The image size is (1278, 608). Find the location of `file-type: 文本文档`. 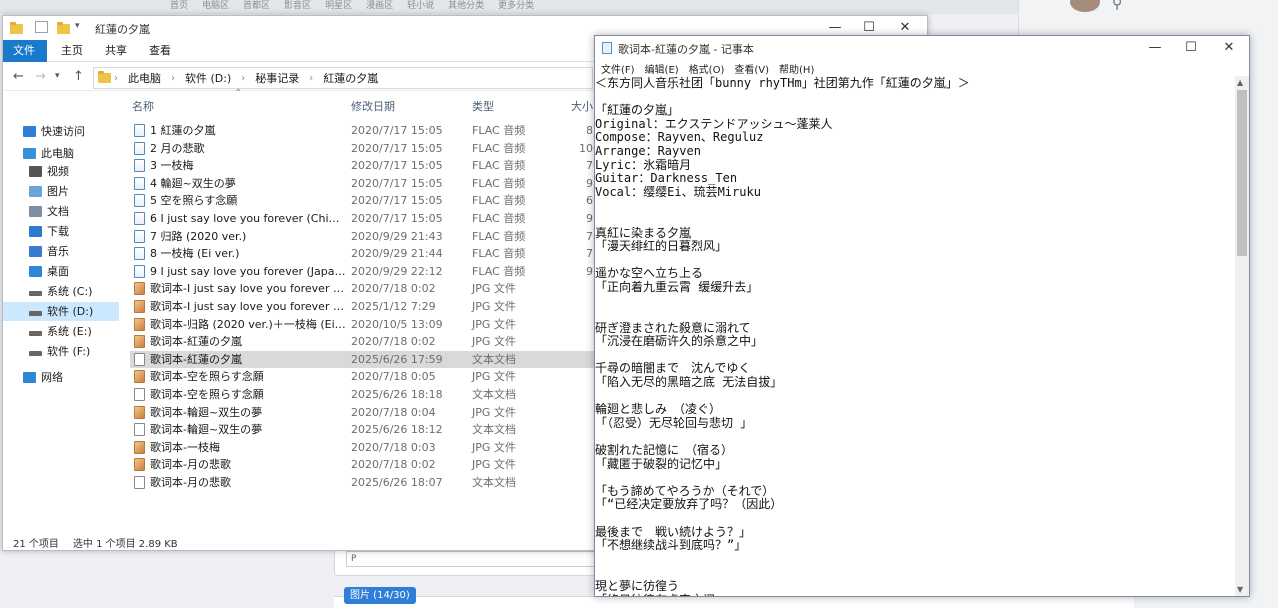

file-type: 文本文档 is located at coordinates (494, 430).